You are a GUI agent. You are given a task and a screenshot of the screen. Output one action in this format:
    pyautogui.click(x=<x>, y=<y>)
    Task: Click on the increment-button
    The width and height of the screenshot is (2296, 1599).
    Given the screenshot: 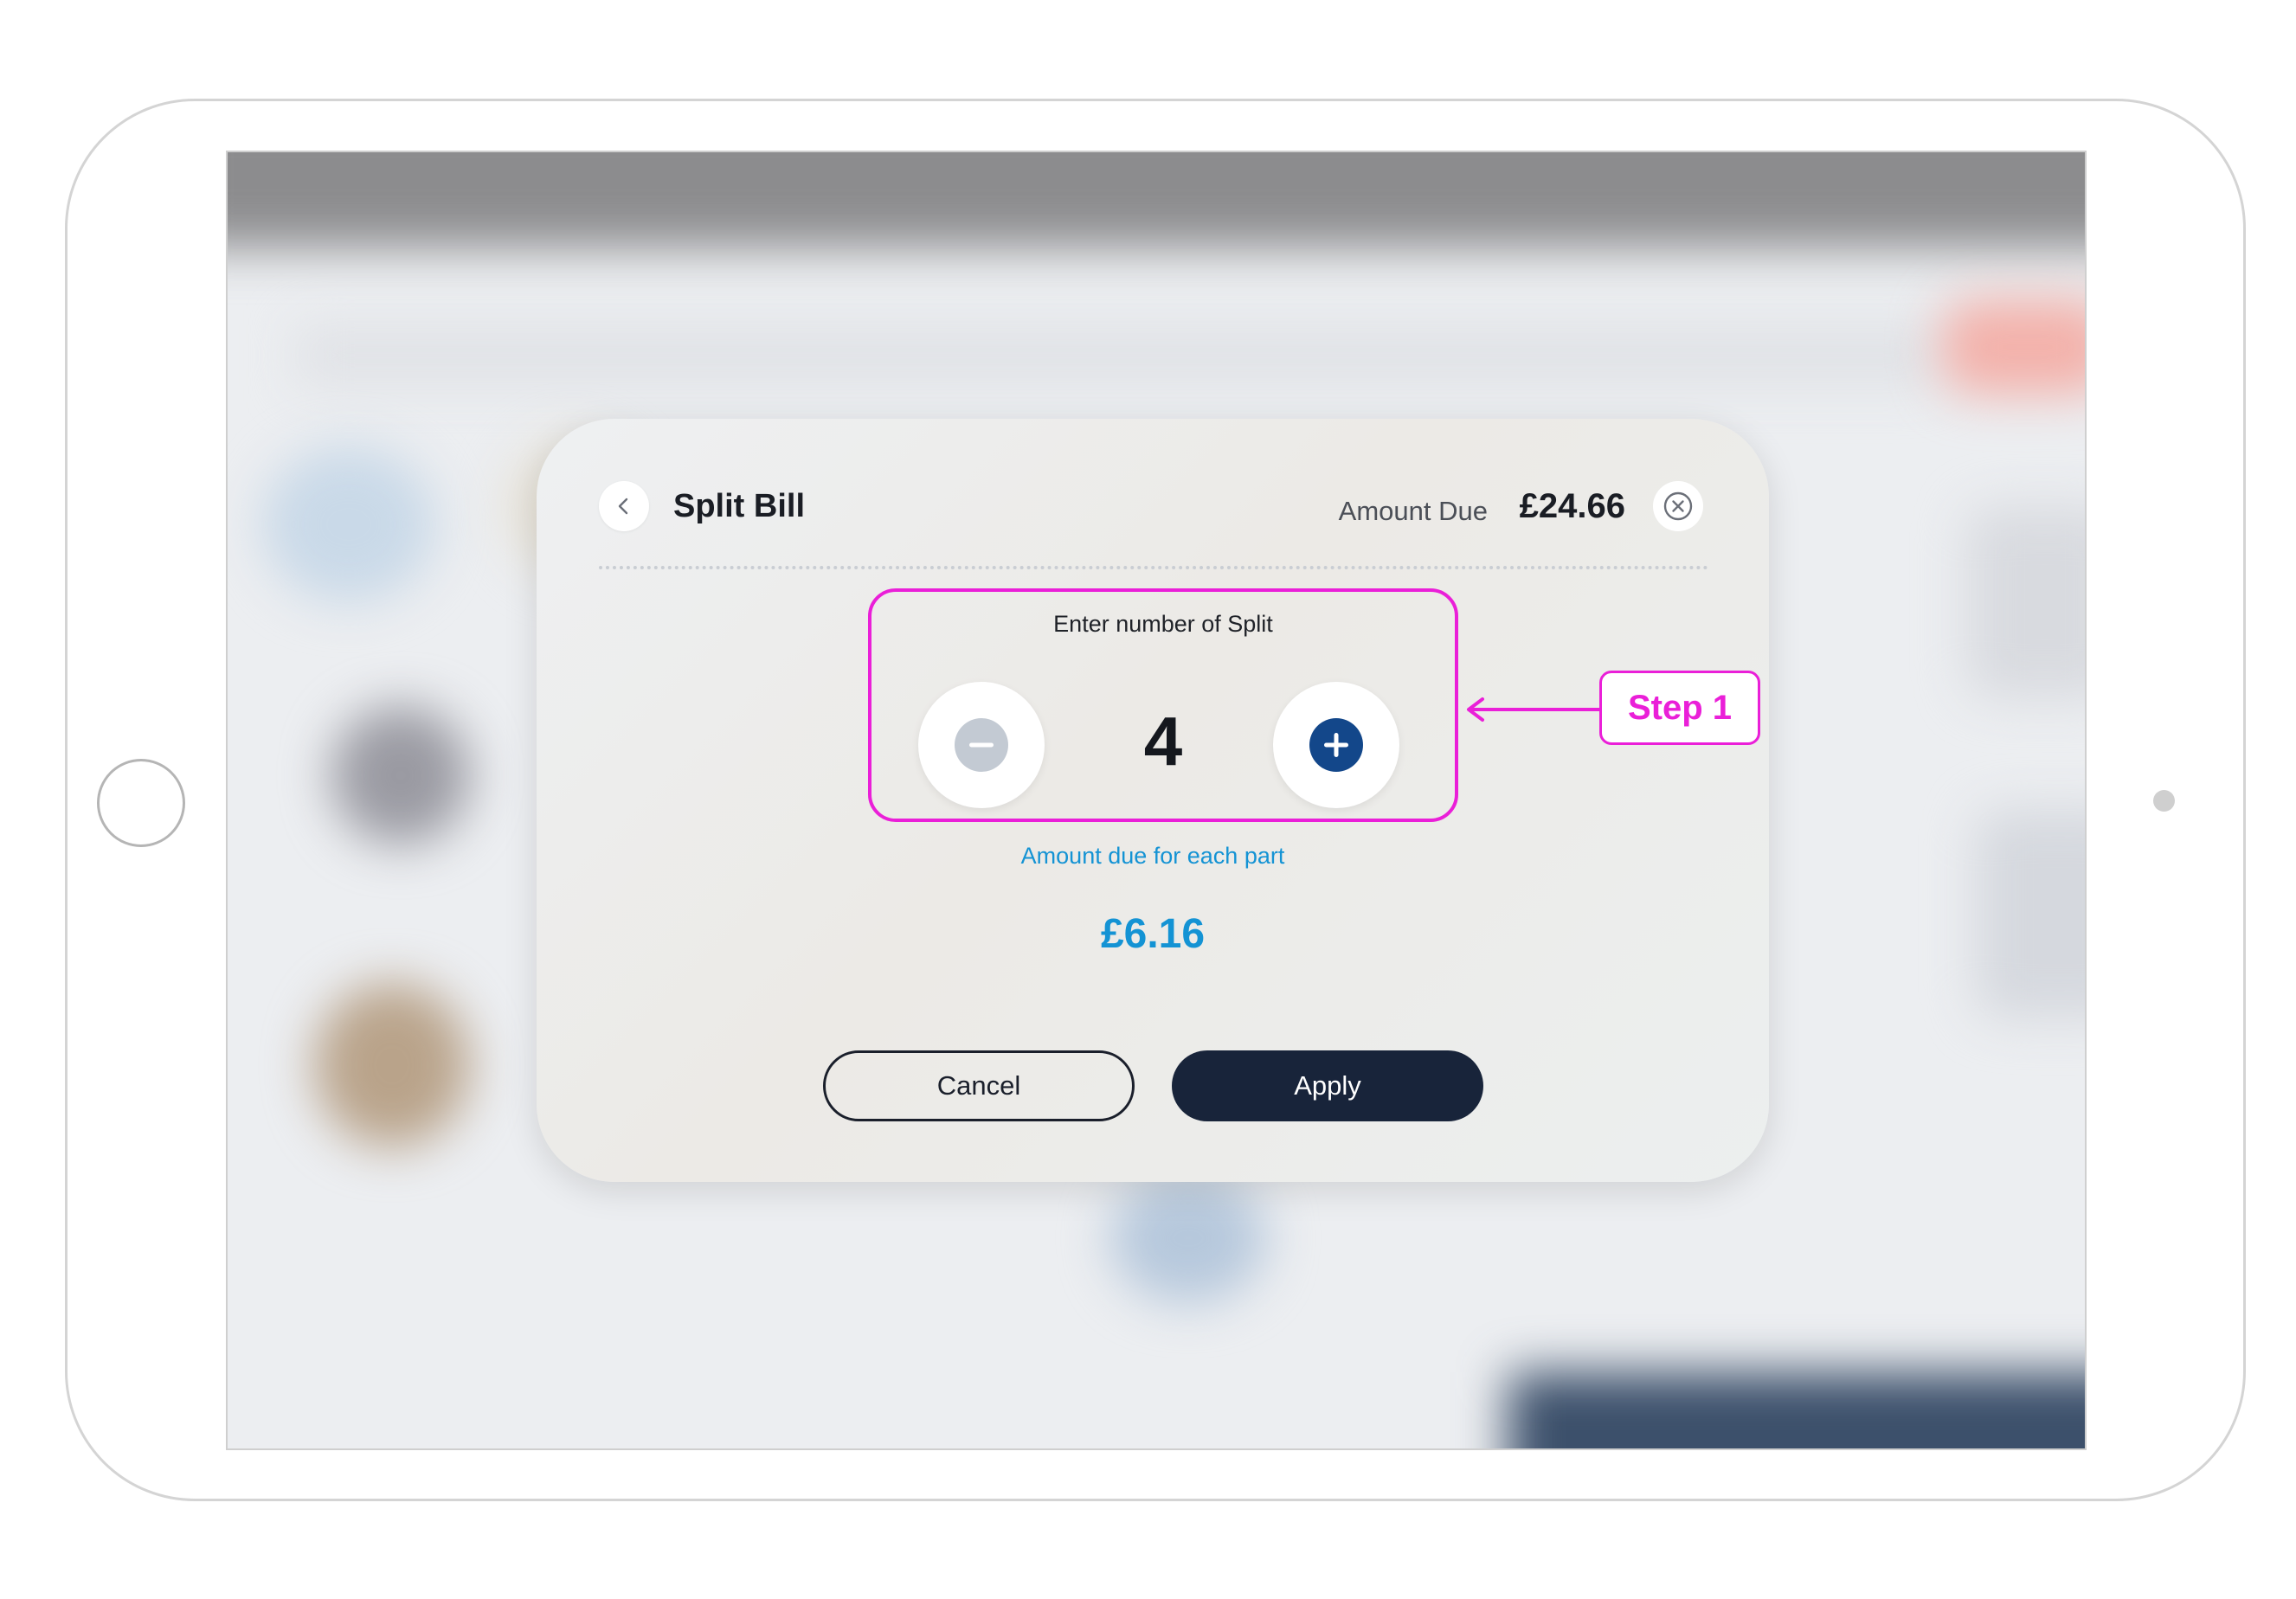 What is the action you would take?
    pyautogui.click(x=1336, y=745)
    